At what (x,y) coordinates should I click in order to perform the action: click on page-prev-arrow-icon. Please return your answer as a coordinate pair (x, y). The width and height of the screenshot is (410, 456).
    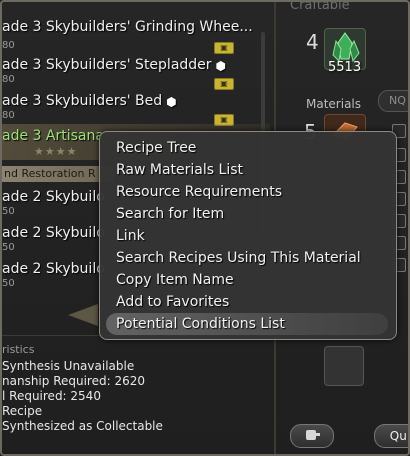
    Looking at the image, I should click on (83, 315).